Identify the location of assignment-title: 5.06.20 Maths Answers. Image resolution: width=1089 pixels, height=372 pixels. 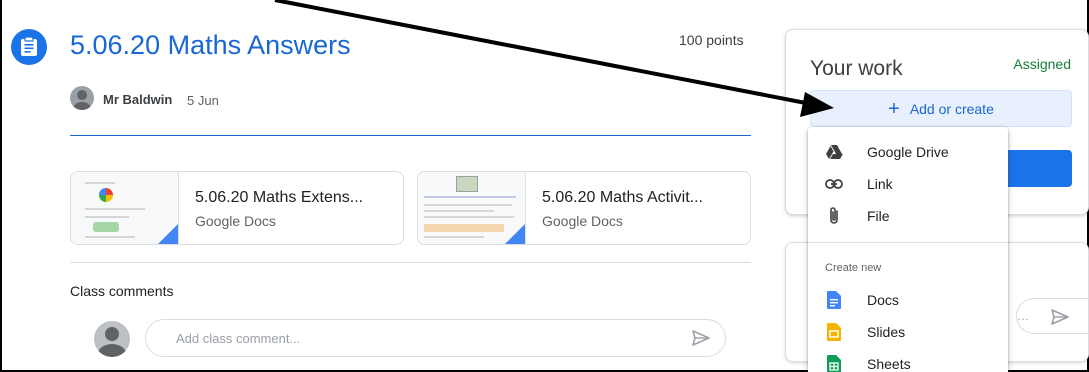
(210, 45).